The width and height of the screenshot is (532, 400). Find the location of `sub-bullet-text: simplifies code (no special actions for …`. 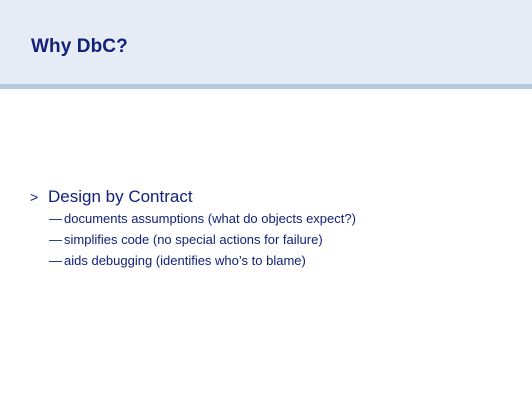

sub-bullet-text: simplifies code (no special actions for … is located at coordinates (193, 239).